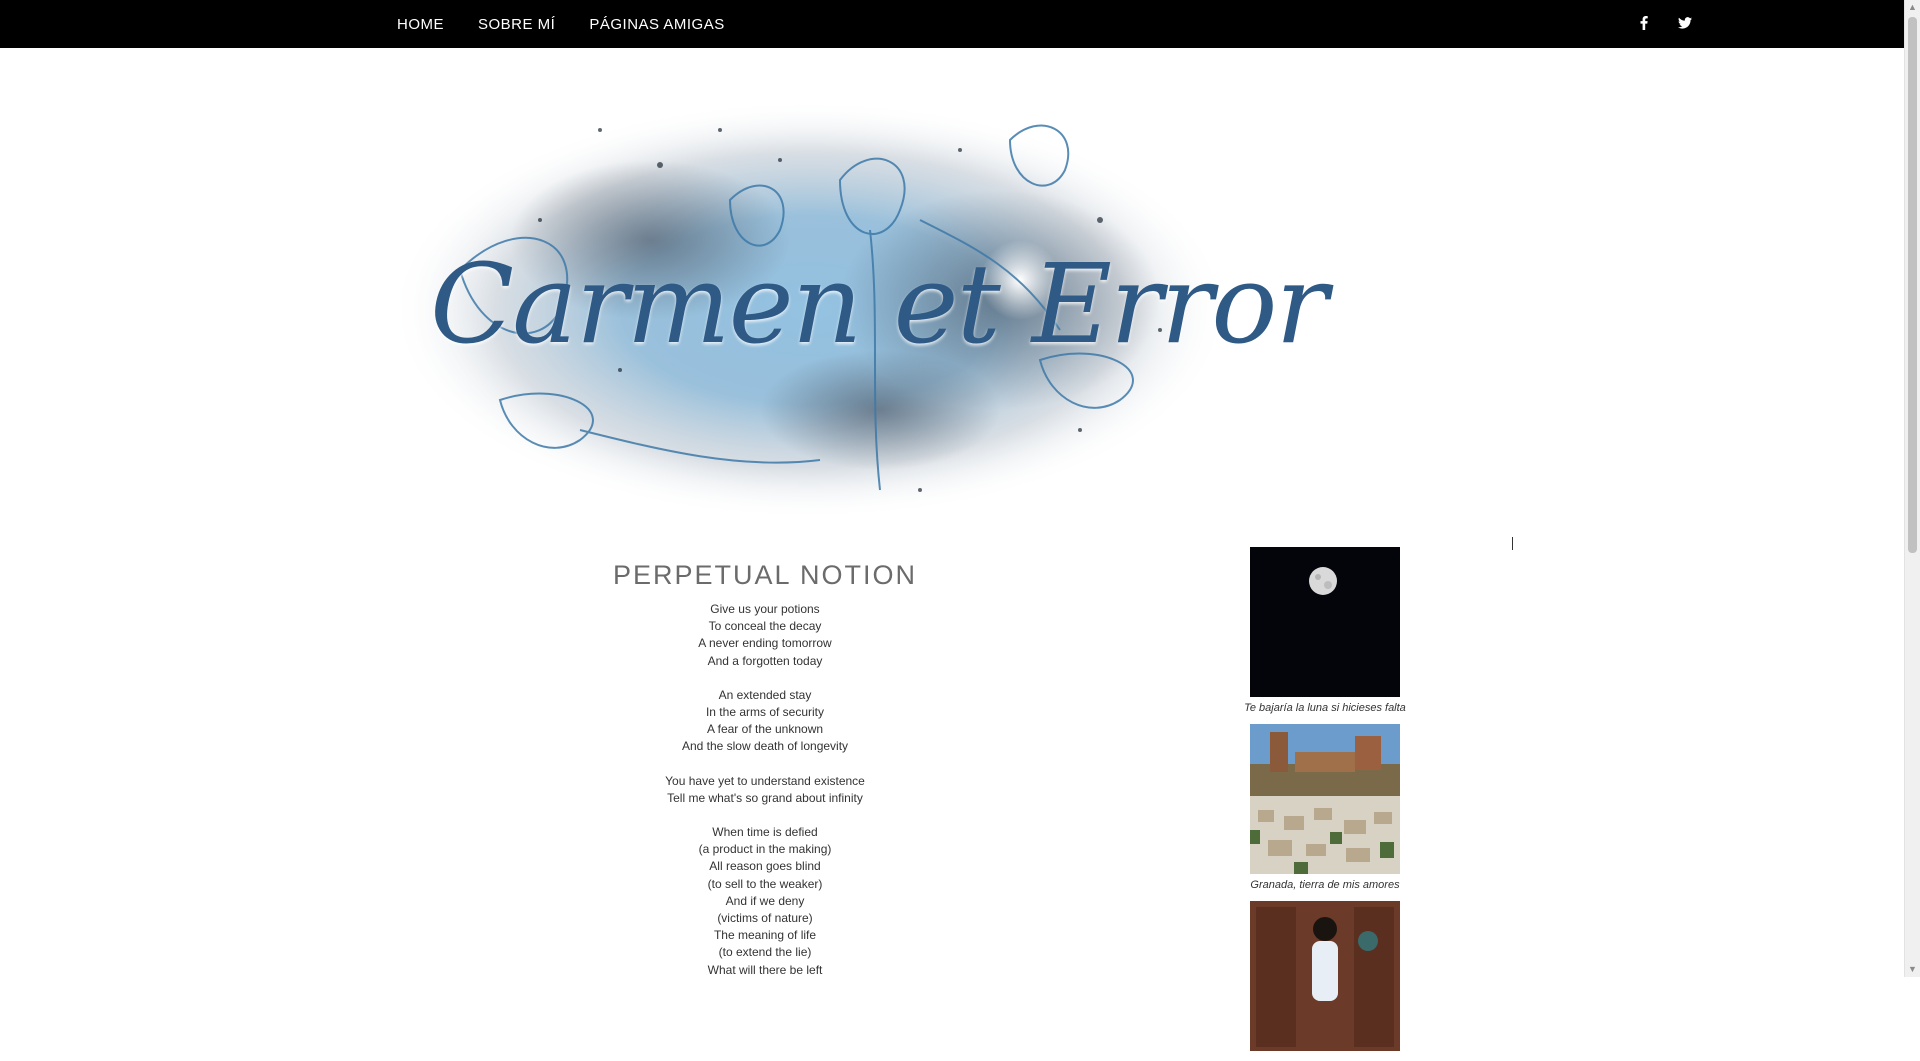 This screenshot has width=1920, height=1061. What do you see at coordinates (1512, 543) in the screenshot?
I see `text-cursor` at bounding box center [1512, 543].